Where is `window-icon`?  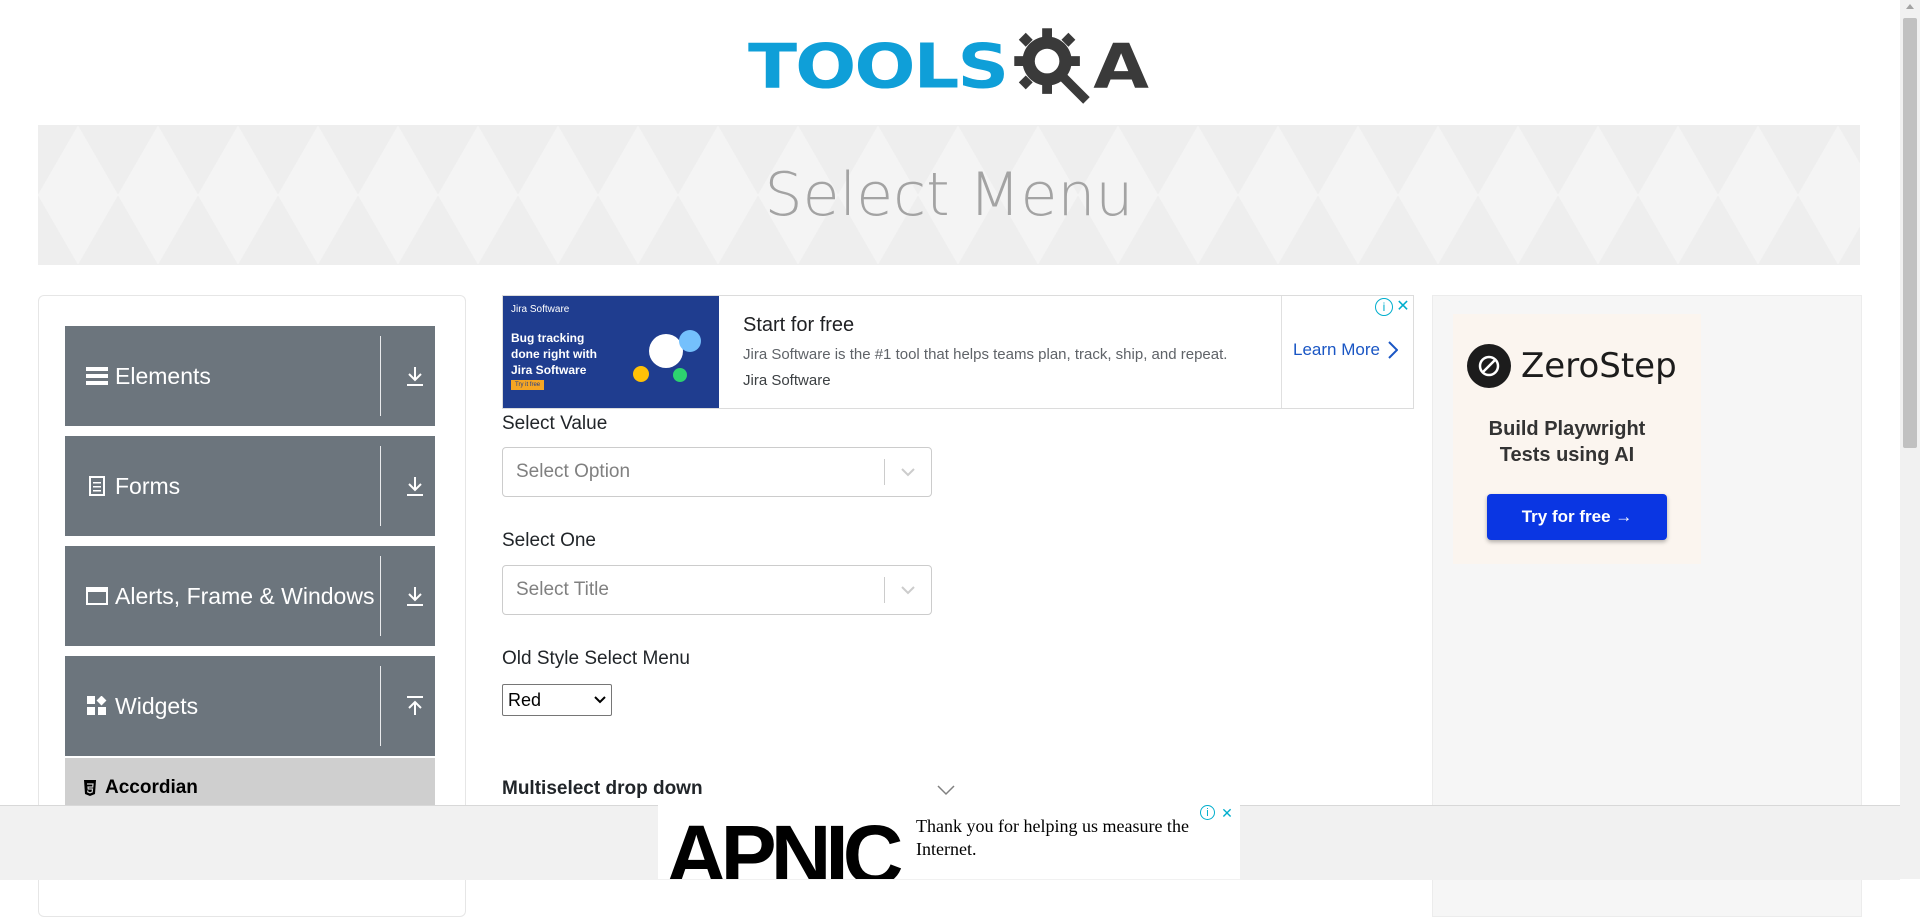 window-icon is located at coordinates (97, 596).